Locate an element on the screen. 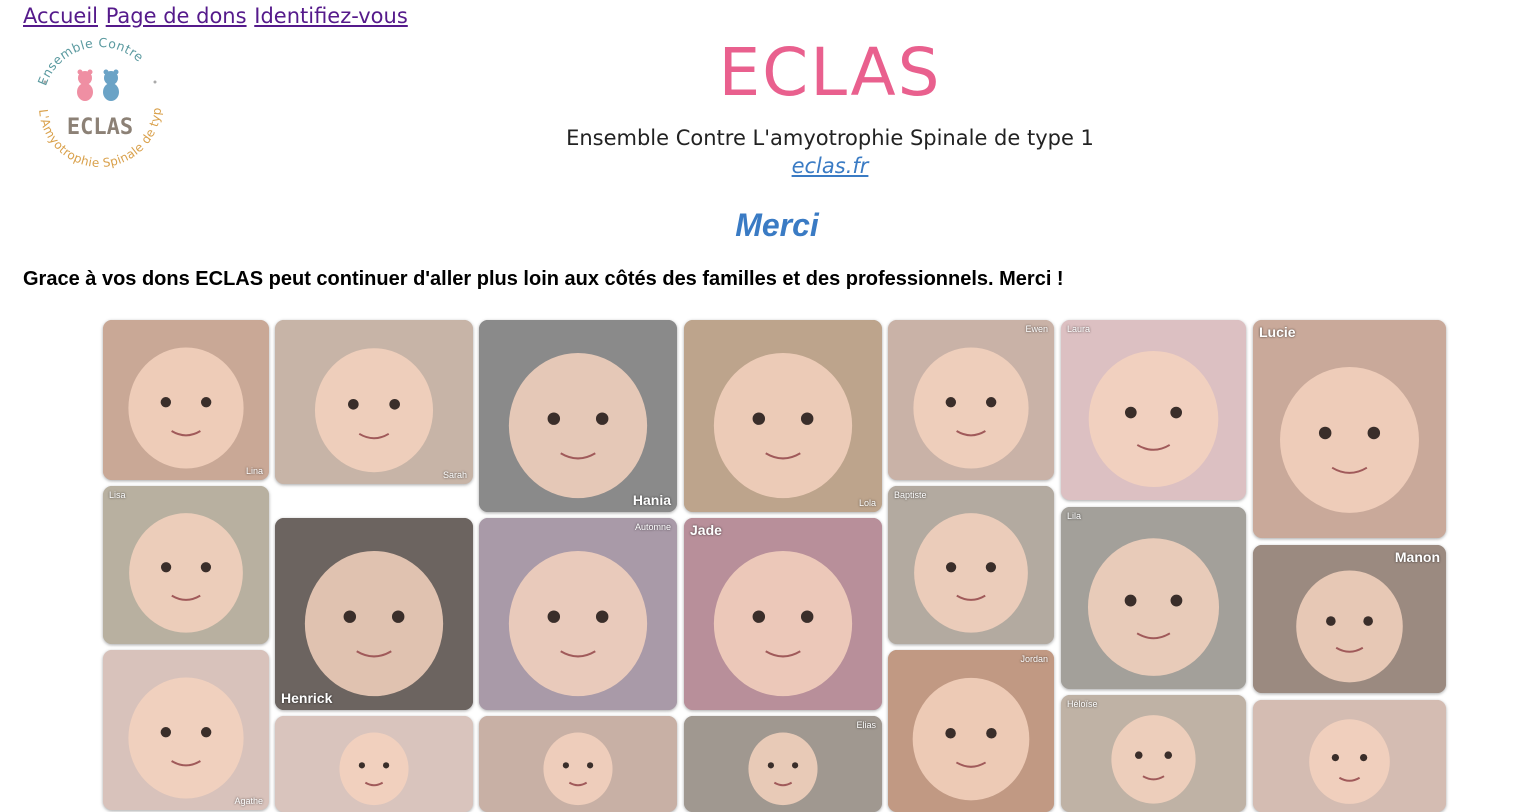 The height and width of the screenshot is (812, 1538). baby-photo: Lola is located at coordinates (783, 416).